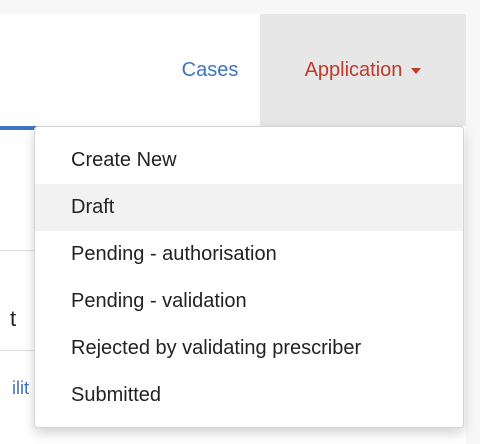 This screenshot has width=480, height=444. What do you see at coordinates (216, 348) in the screenshot?
I see `menu-item-label: Rejected by validating prescriber` at bounding box center [216, 348].